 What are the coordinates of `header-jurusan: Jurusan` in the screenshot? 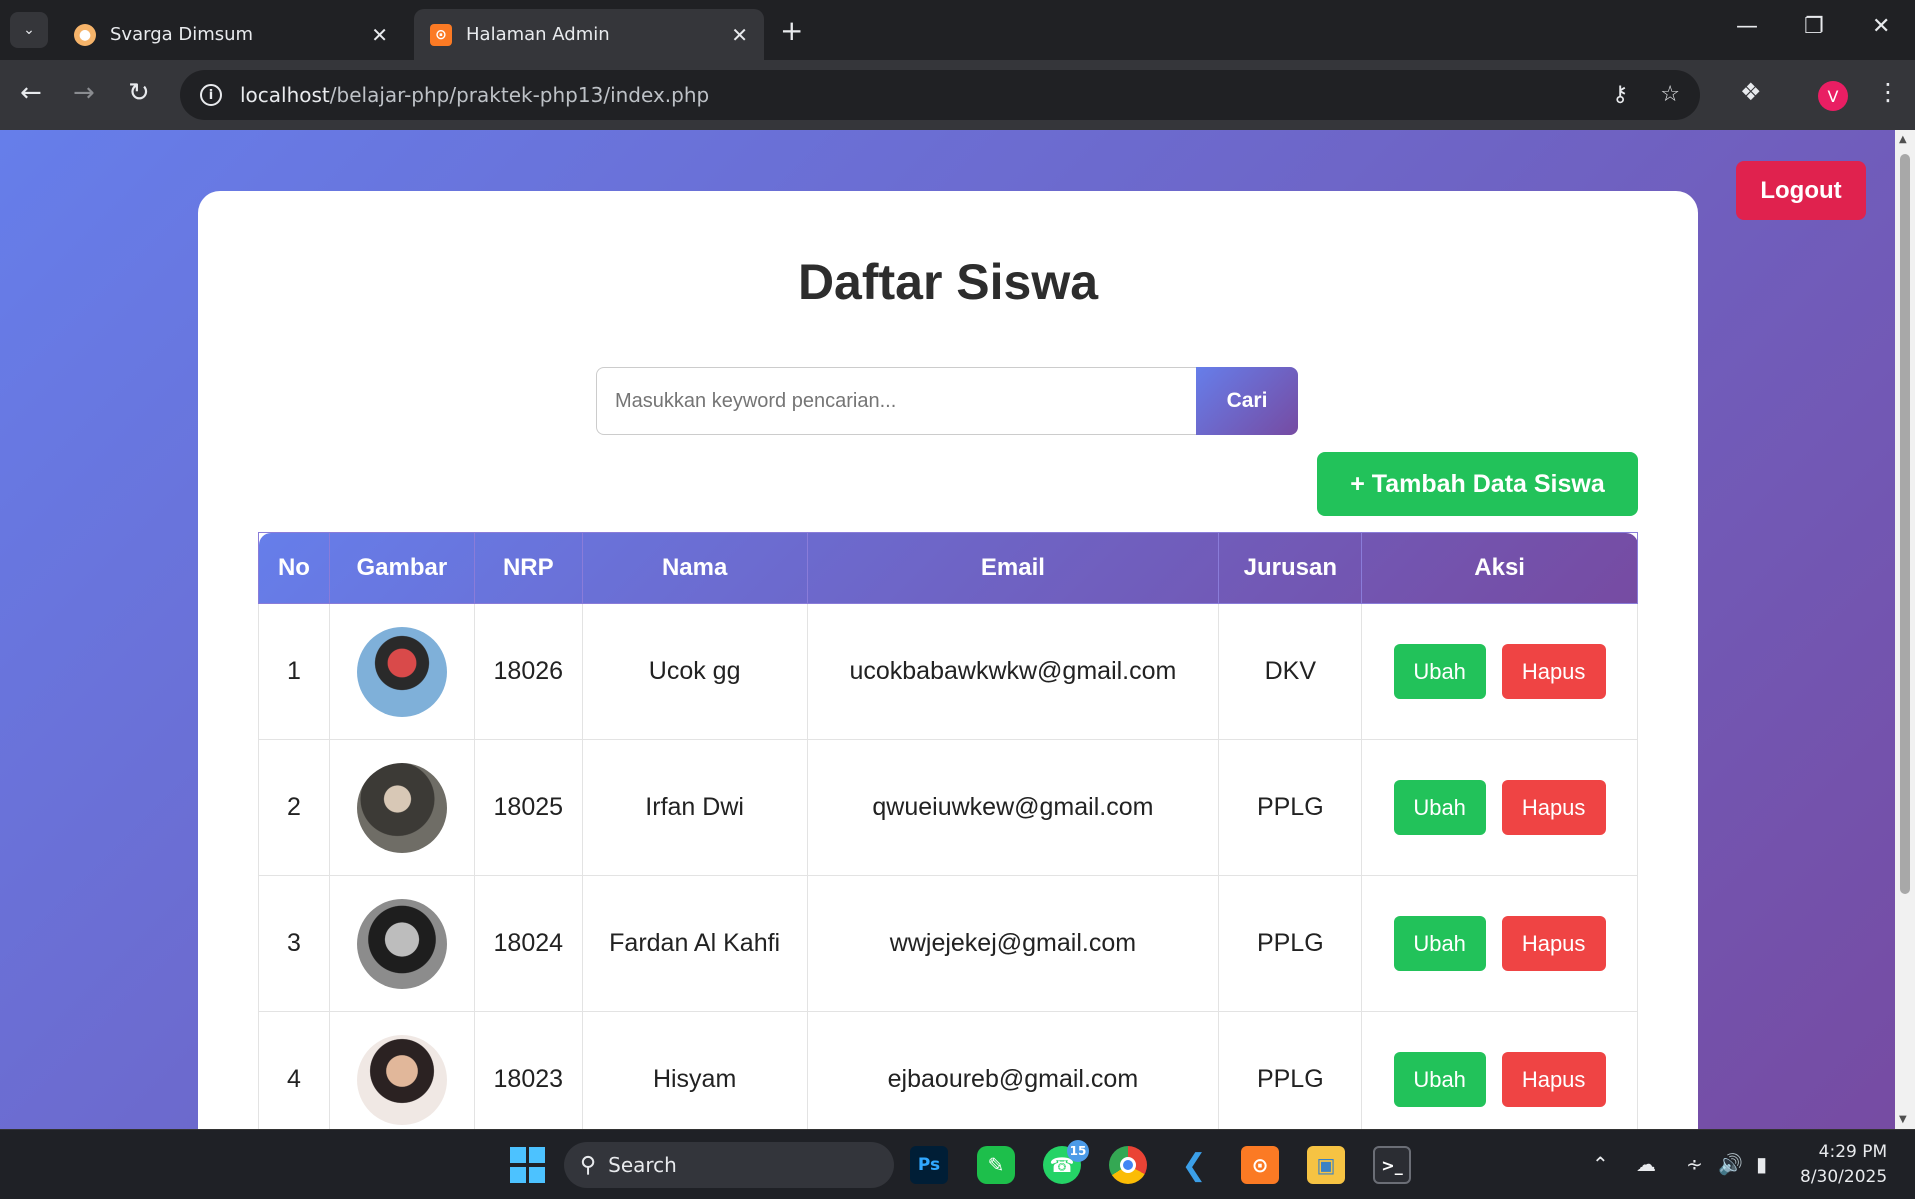 It's located at (1290, 568).